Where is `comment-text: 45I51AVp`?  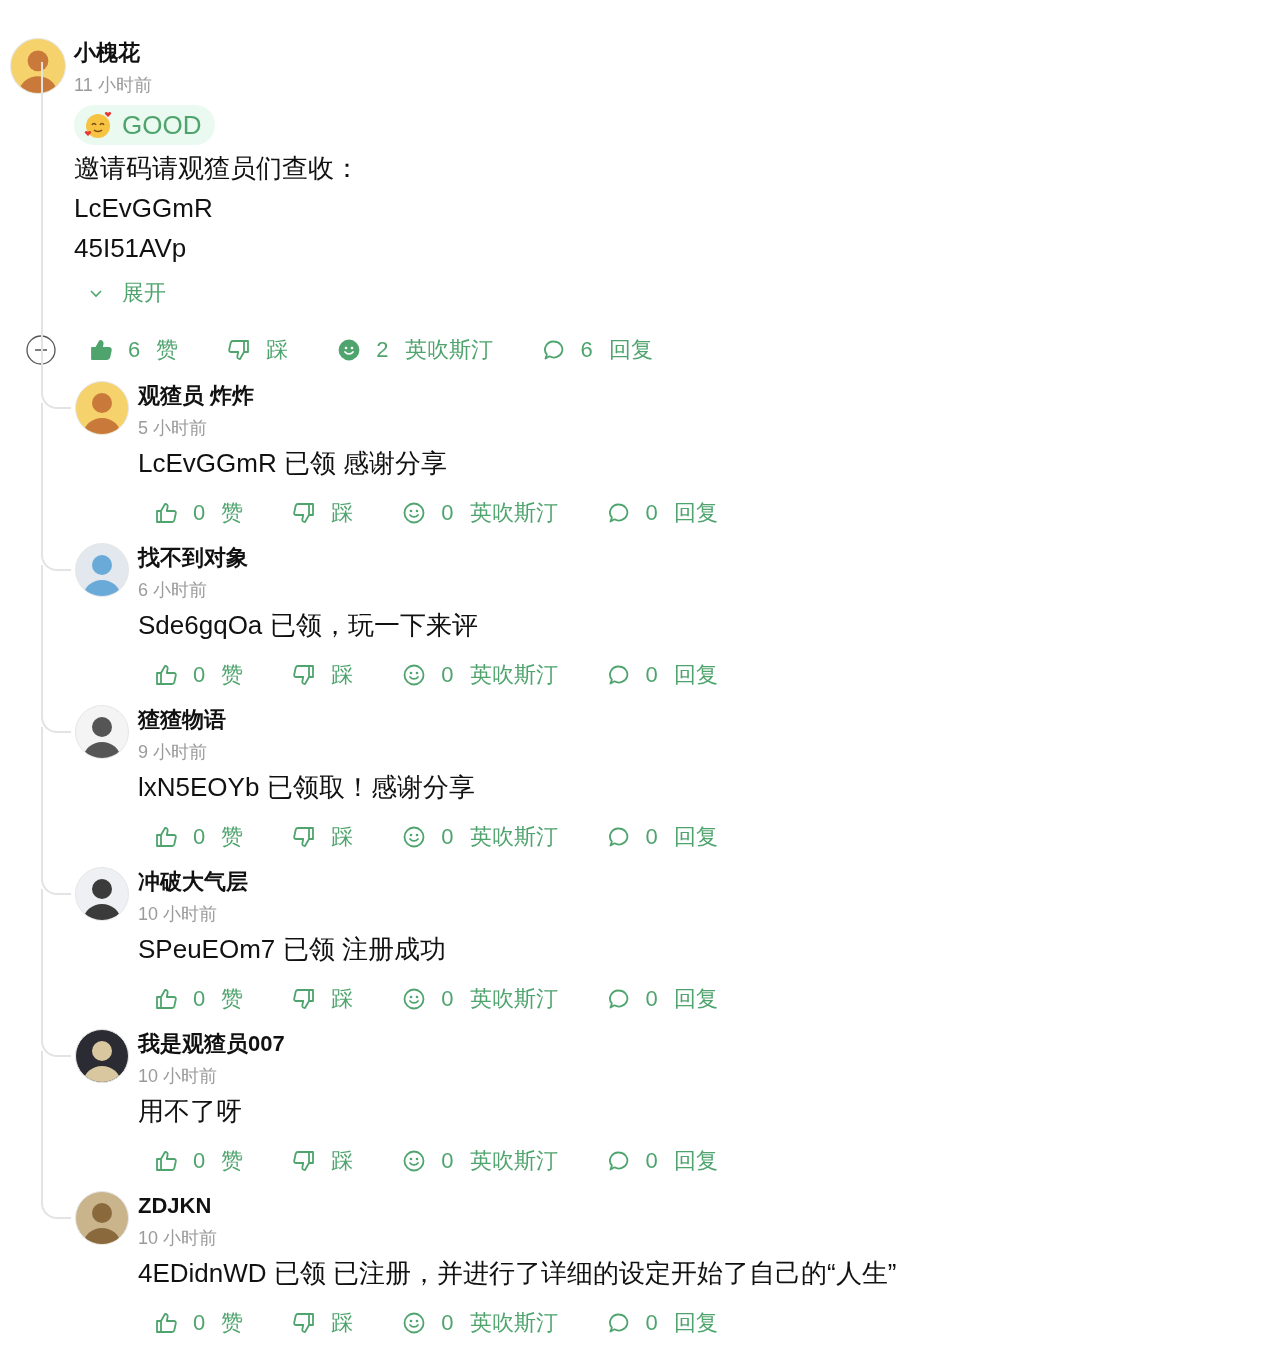 comment-text: 45I51AVp is located at coordinates (131, 248).